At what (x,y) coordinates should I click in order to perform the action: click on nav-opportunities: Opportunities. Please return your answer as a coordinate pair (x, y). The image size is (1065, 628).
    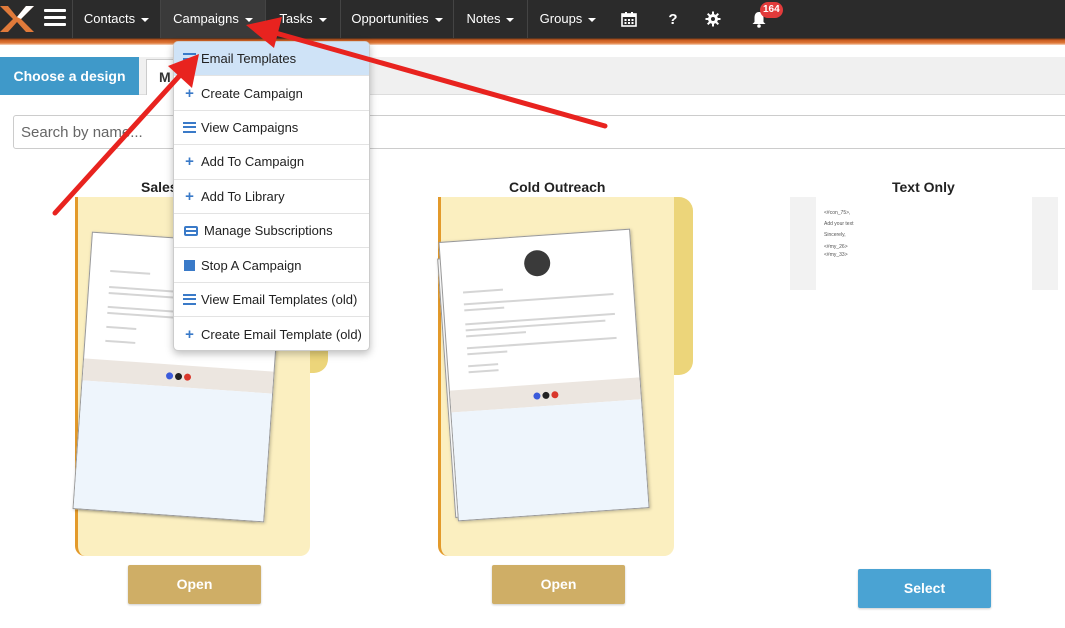
    Looking at the image, I should click on (396, 19).